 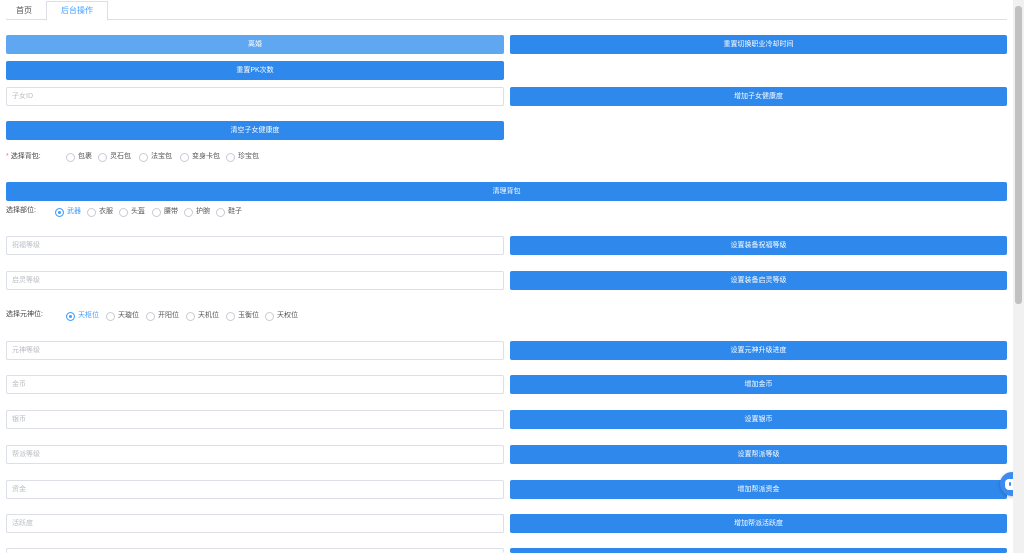 I want to click on spirit-option-yuheng: 玉衡位, so click(x=242, y=316).